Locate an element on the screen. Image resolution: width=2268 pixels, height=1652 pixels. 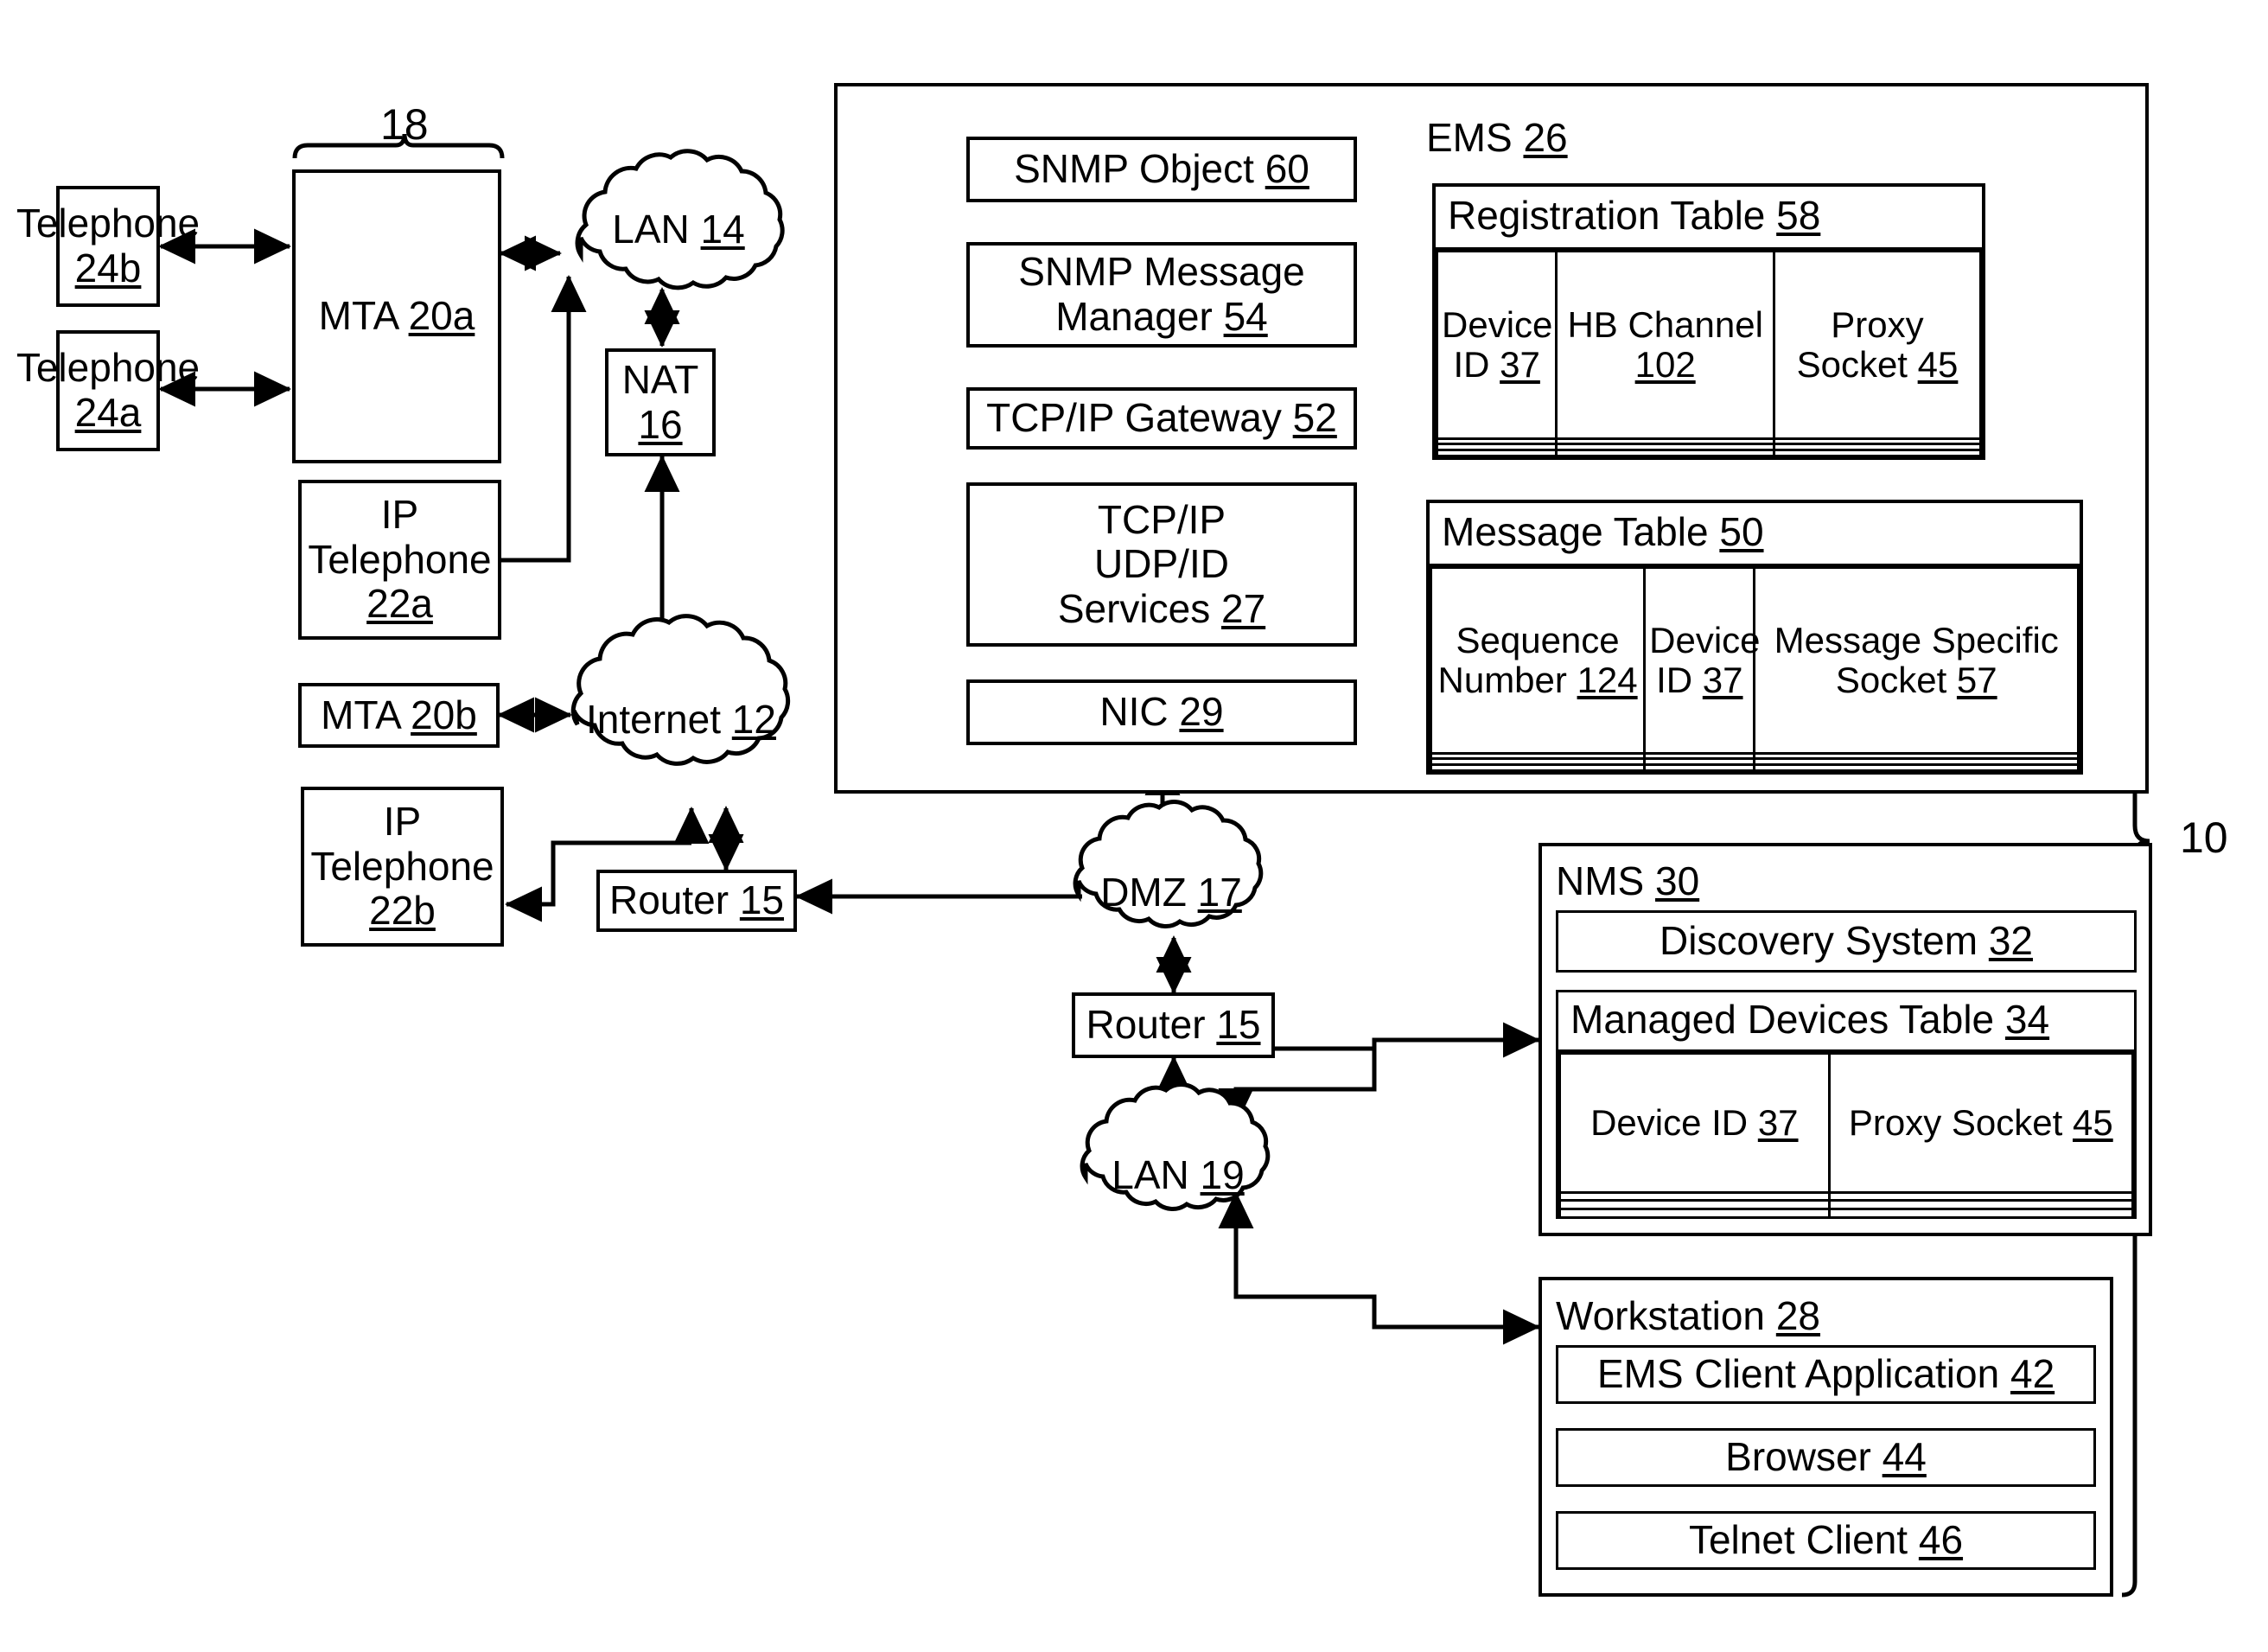
message-table-title: Message Table 50 is located at coordinates (1755, 535).